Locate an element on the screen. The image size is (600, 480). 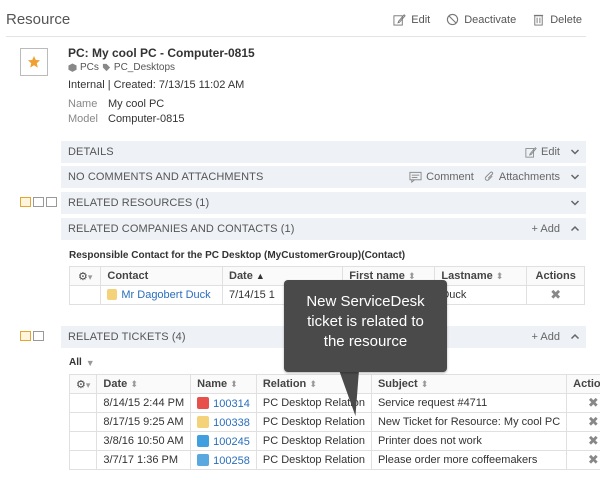
comment-button: Comment is located at coordinates (441, 177).